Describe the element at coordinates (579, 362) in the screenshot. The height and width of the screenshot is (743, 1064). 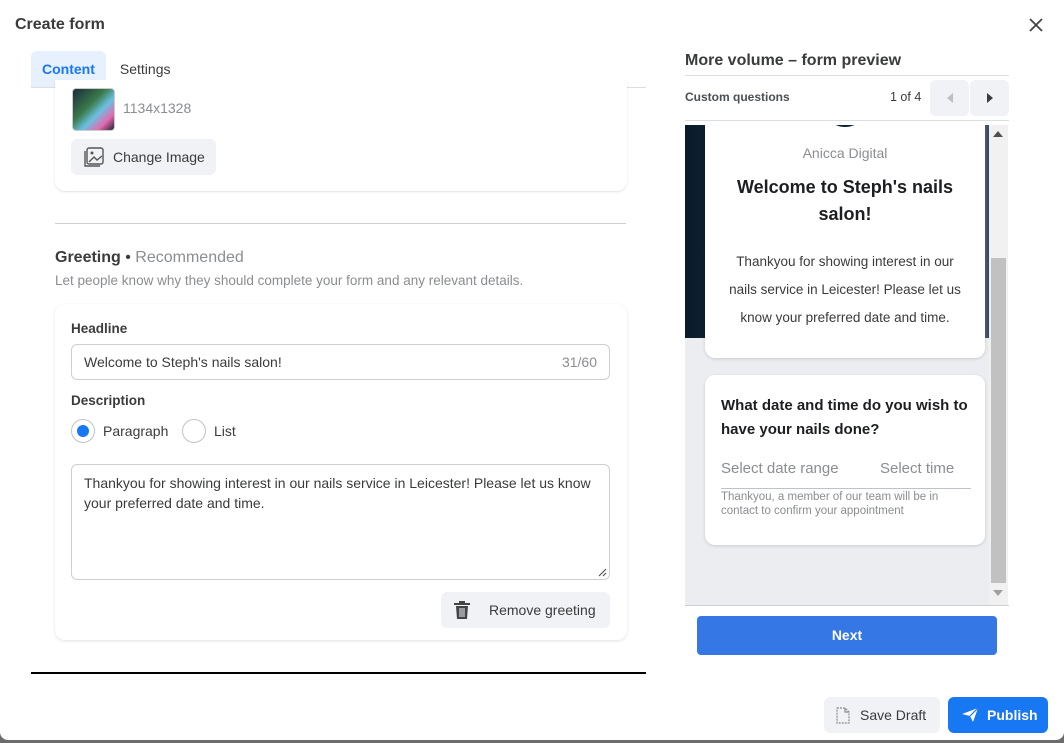
I see `headline-char-counter: 31/60` at that location.